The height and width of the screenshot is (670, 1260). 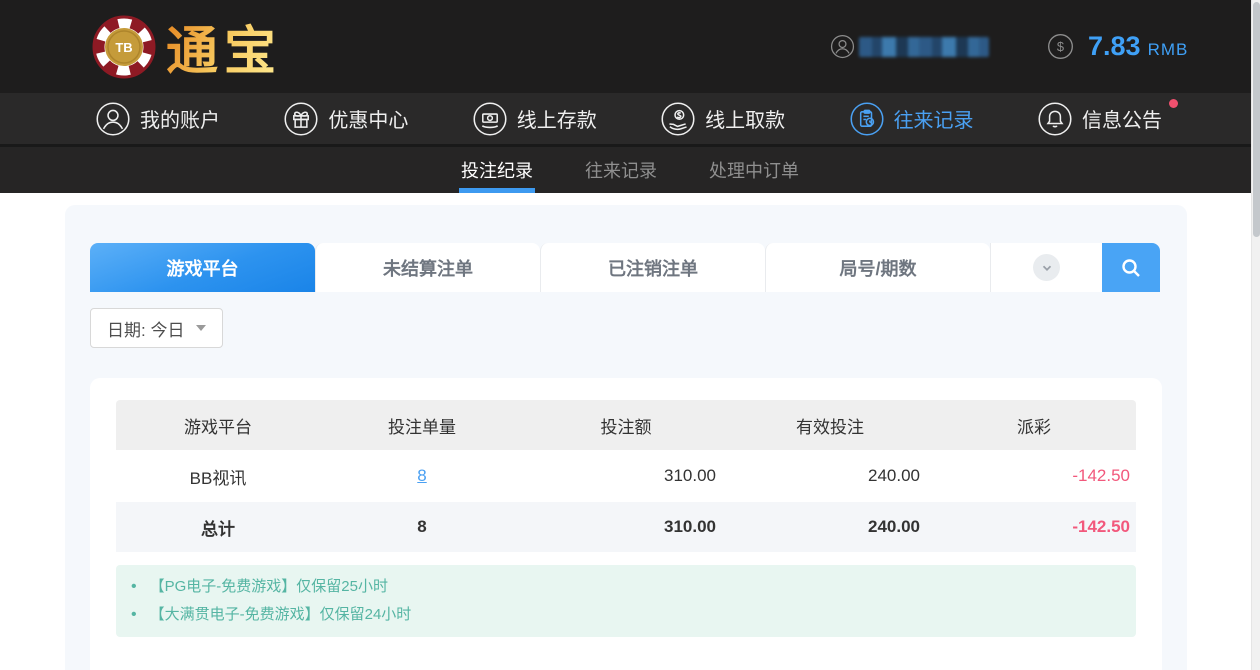 What do you see at coordinates (368, 121) in the screenshot?
I see `nav-label: 优惠中心` at bounding box center [368, 121].